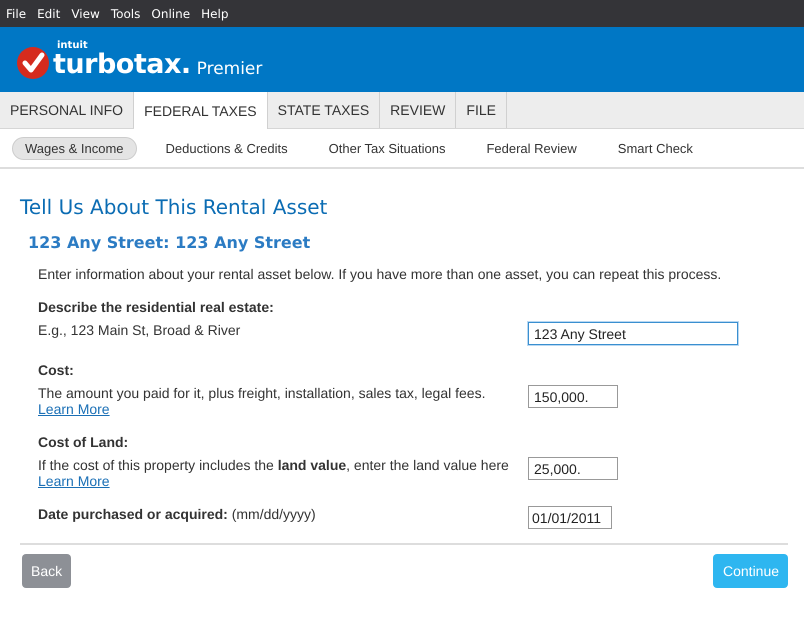 This screenshot has height=625, width=804. Describe the element at coordinates (274, 465) in the screenshot. I see `field-description: If the cost of this property includes the land value, enter the land value here` at that location.